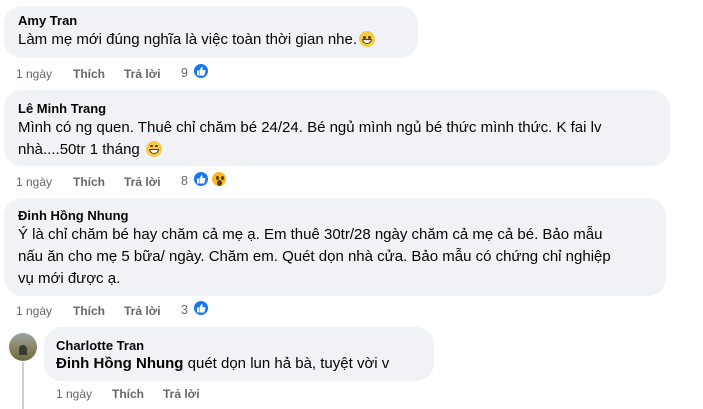 This screenshot has width=703, height=409. I want to click on laughing-face-icon, so click(153, 149).